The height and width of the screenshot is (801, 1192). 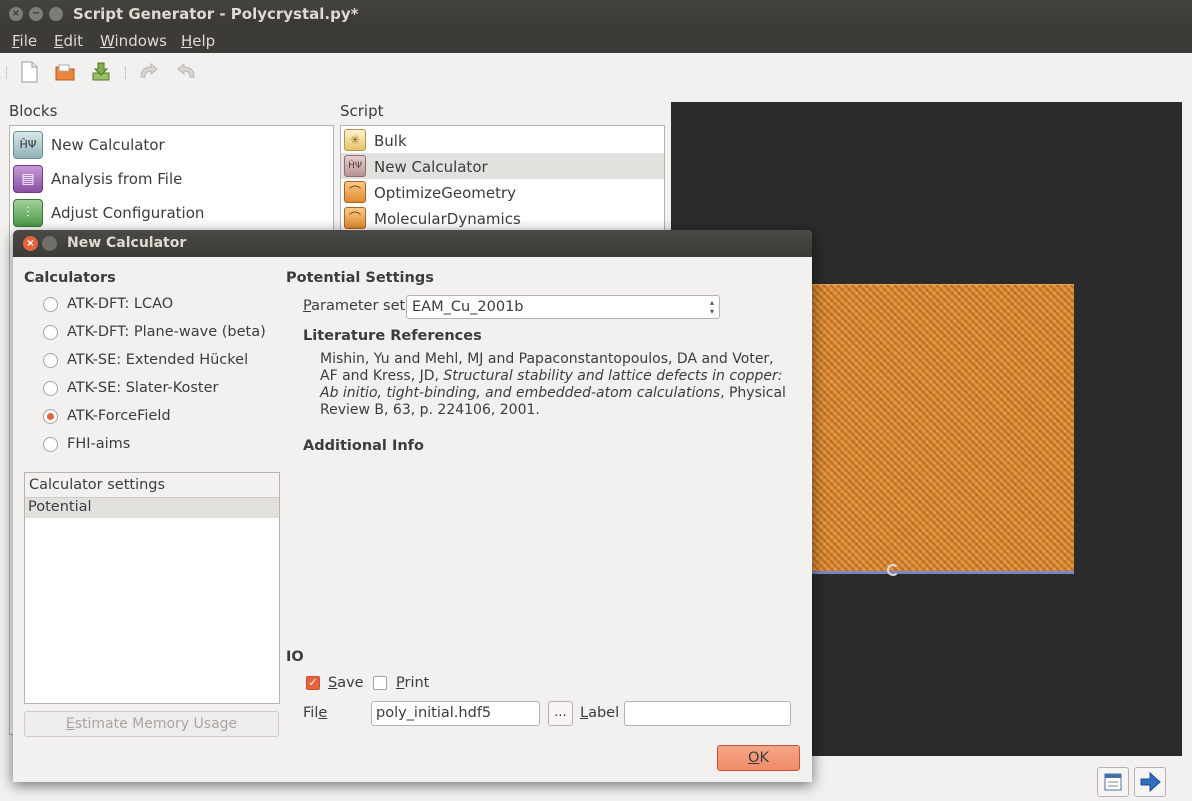 I want to click on label-label: Label, so click(x=600, y=713).